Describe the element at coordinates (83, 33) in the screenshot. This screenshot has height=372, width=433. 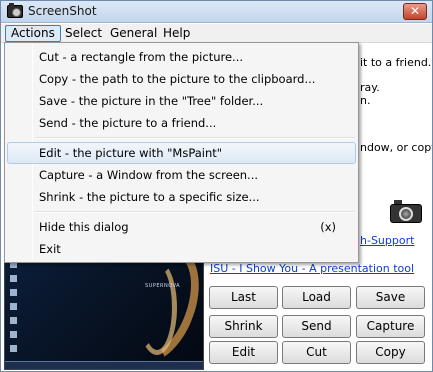
I see `menu-select: Select` at that location.